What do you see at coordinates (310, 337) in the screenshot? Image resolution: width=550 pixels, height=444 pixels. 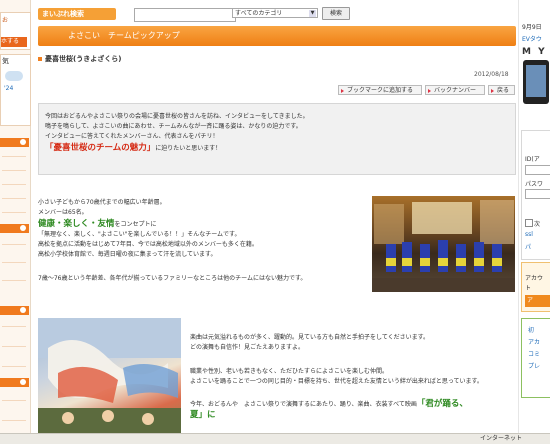 I see `paragraph: 楽曲は元気溢れるものが多く、躍動的。見ている方も自然と手拍子をしてくださいます。` at bounding box center [310, 337].